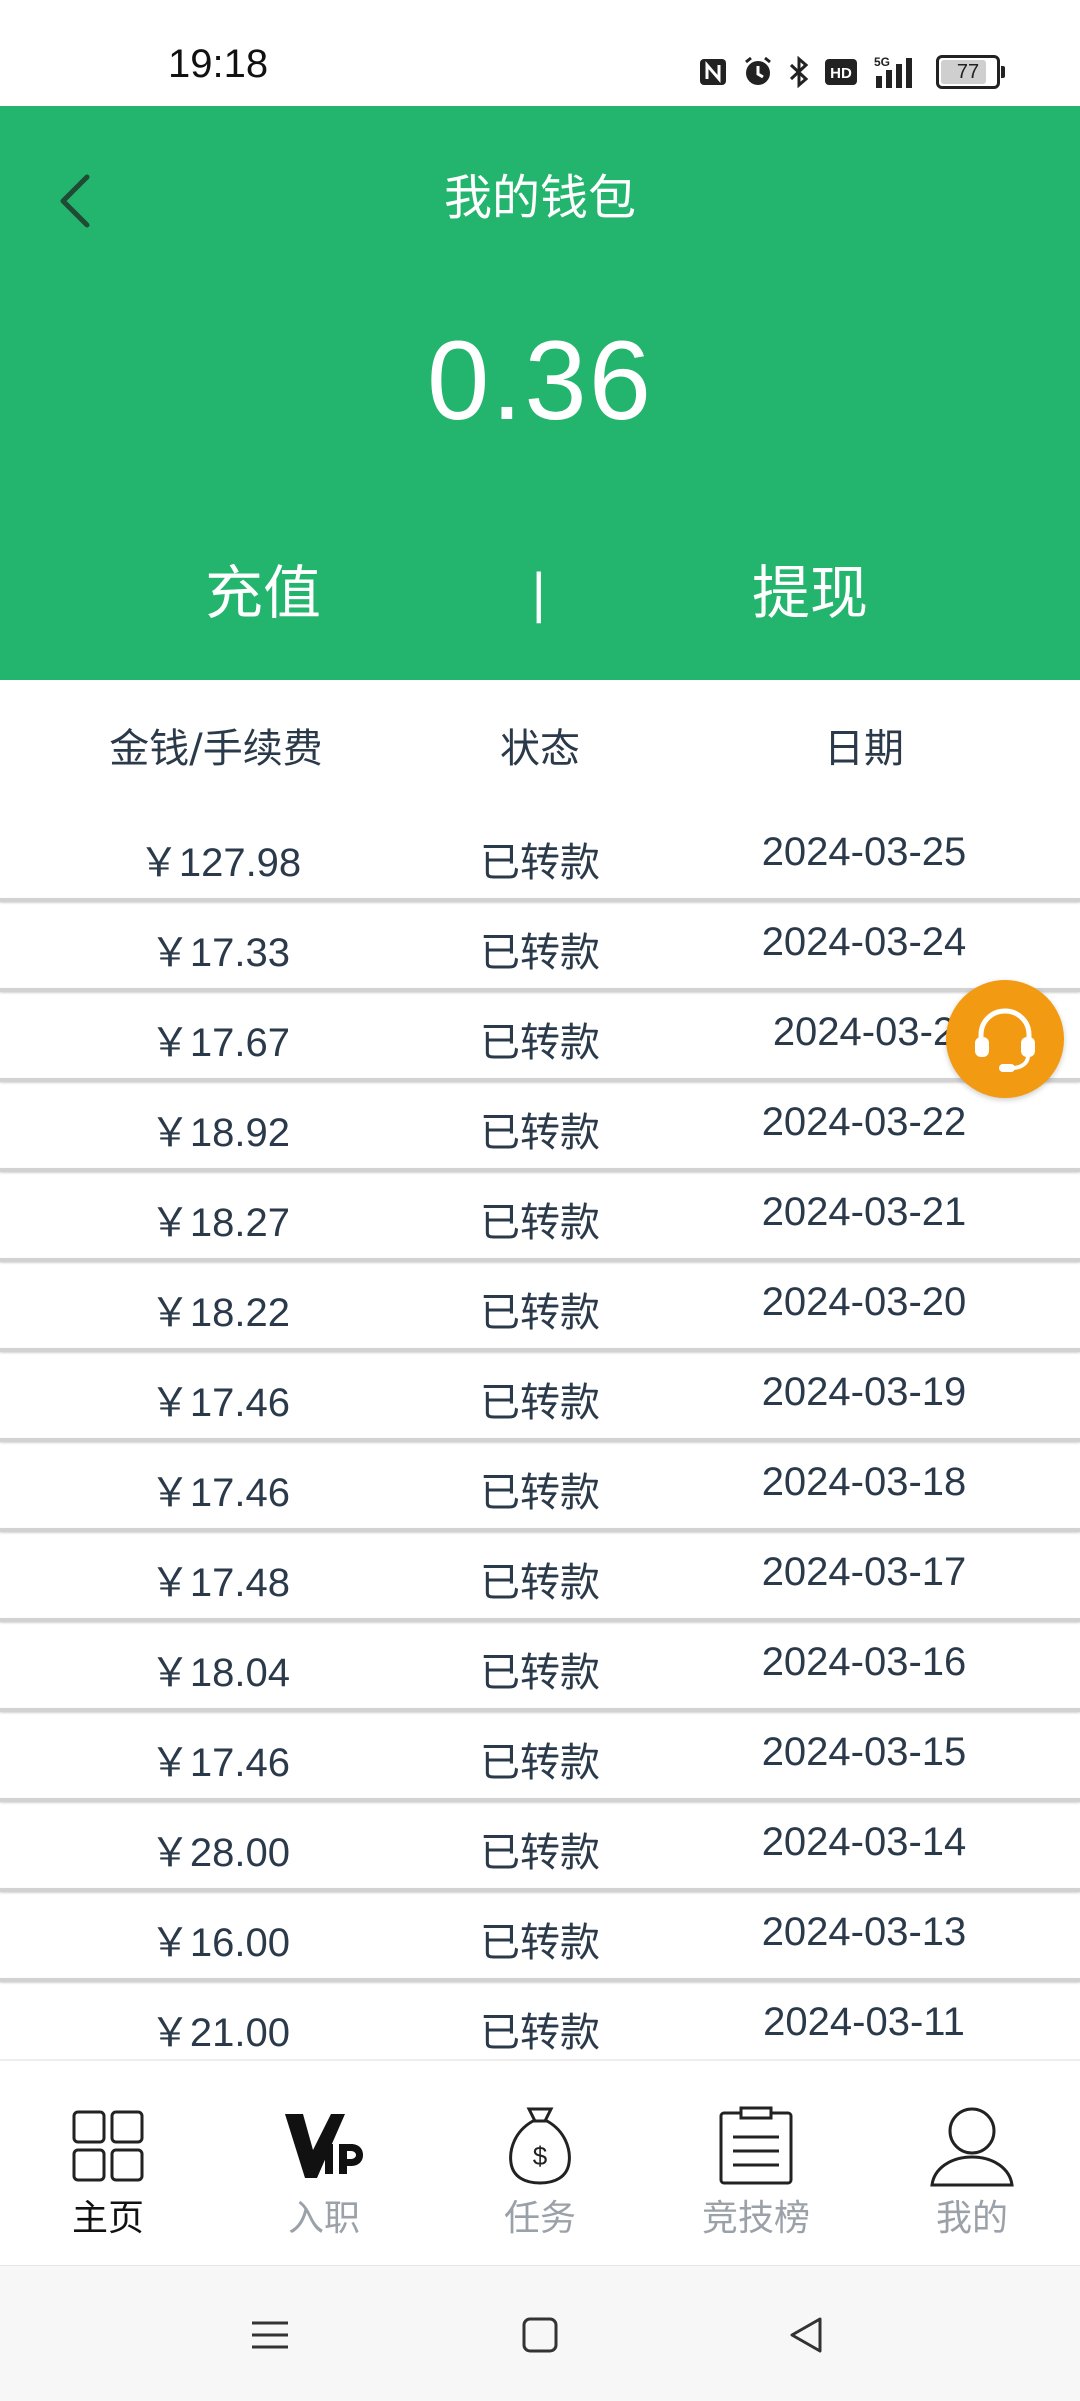  Describe the element at coordinates (864, 1752) in the screenshot. I see `row-date: 2024-03-15` at that location.